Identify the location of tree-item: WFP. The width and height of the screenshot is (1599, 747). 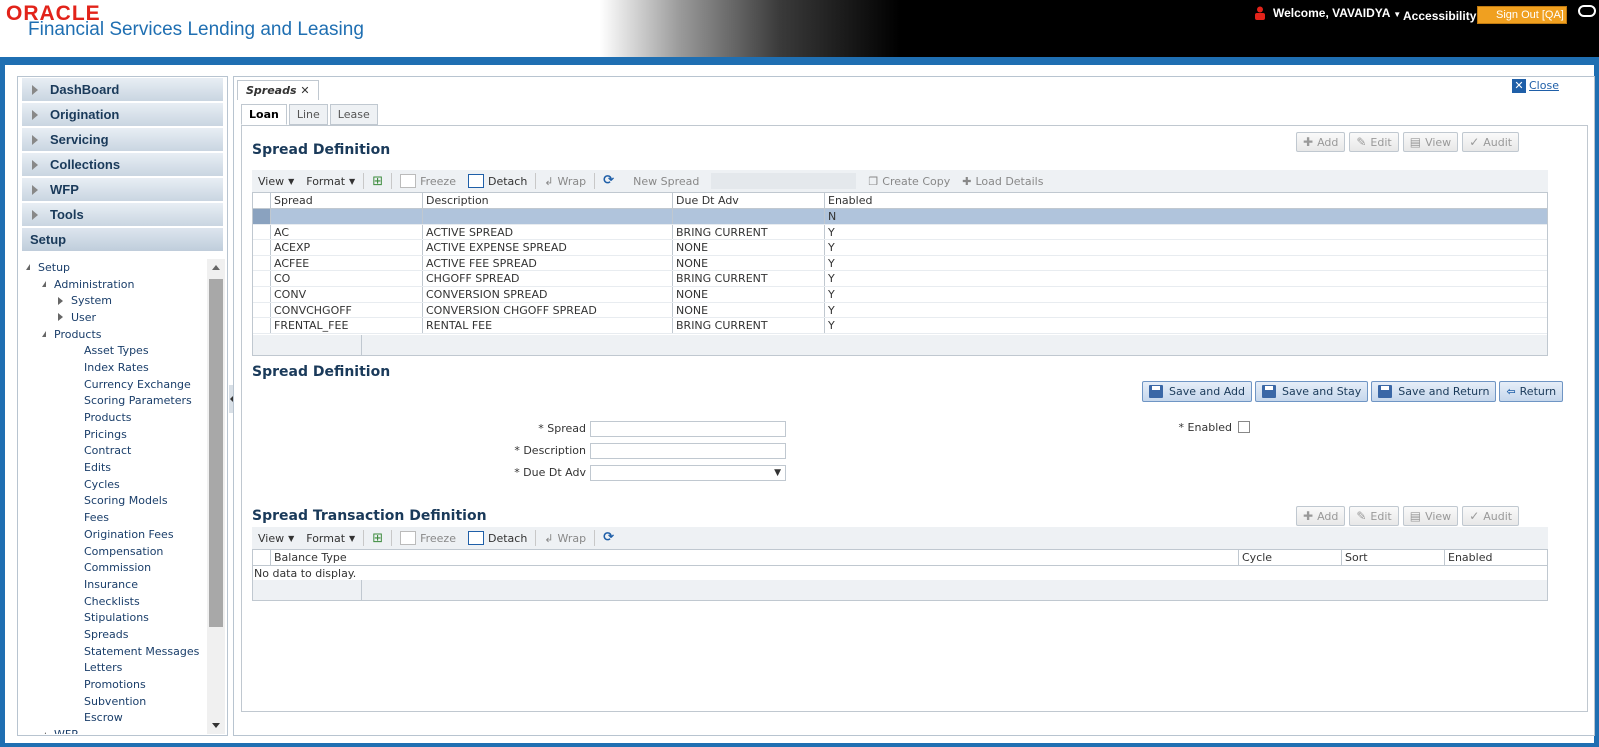
(114, 730).